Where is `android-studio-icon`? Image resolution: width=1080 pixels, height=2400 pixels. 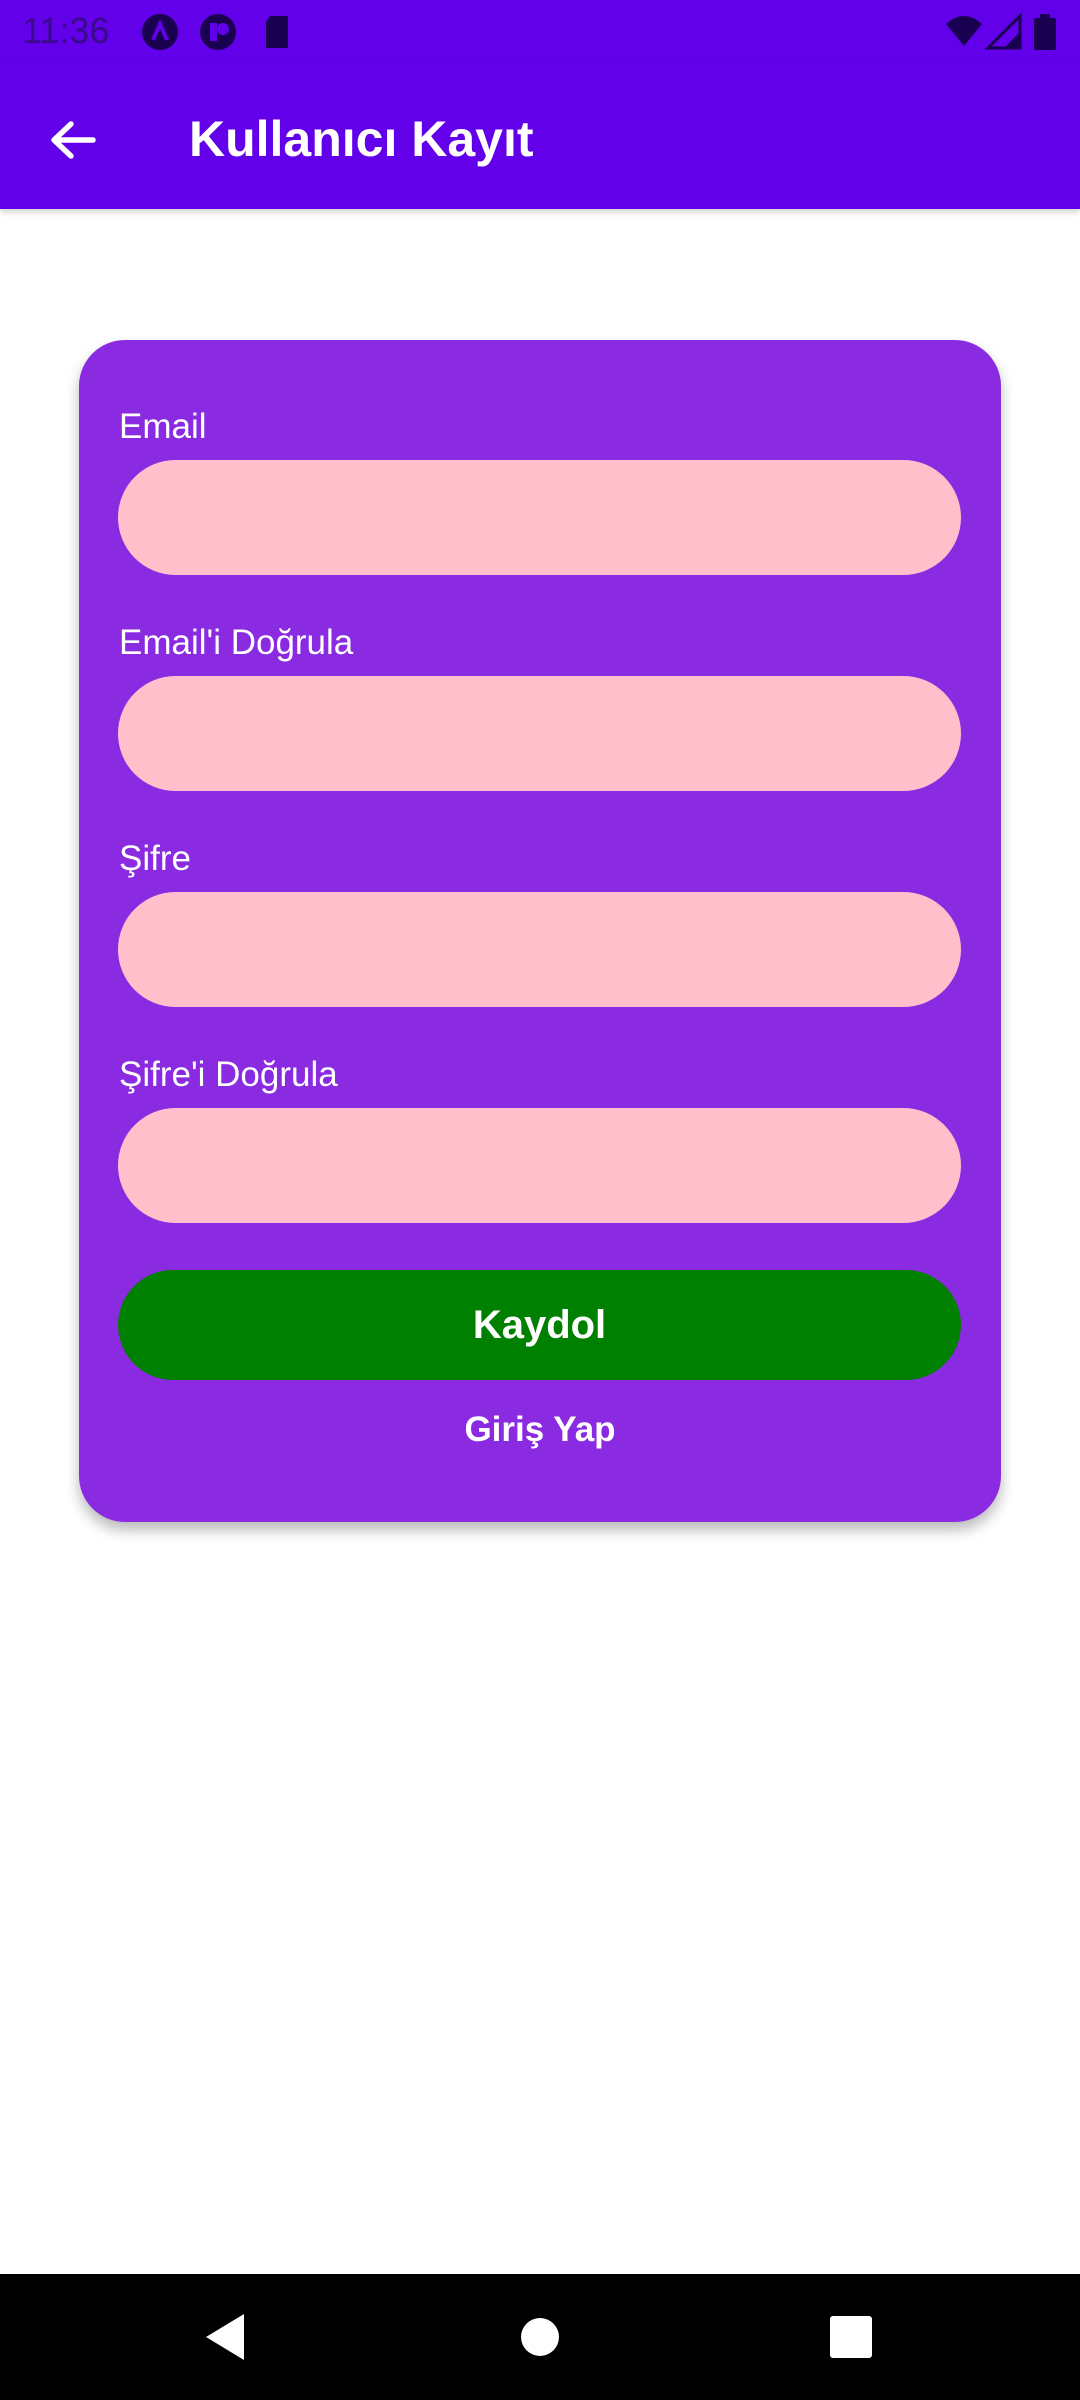
android-studio-icon is located at coordinates (160, 32).